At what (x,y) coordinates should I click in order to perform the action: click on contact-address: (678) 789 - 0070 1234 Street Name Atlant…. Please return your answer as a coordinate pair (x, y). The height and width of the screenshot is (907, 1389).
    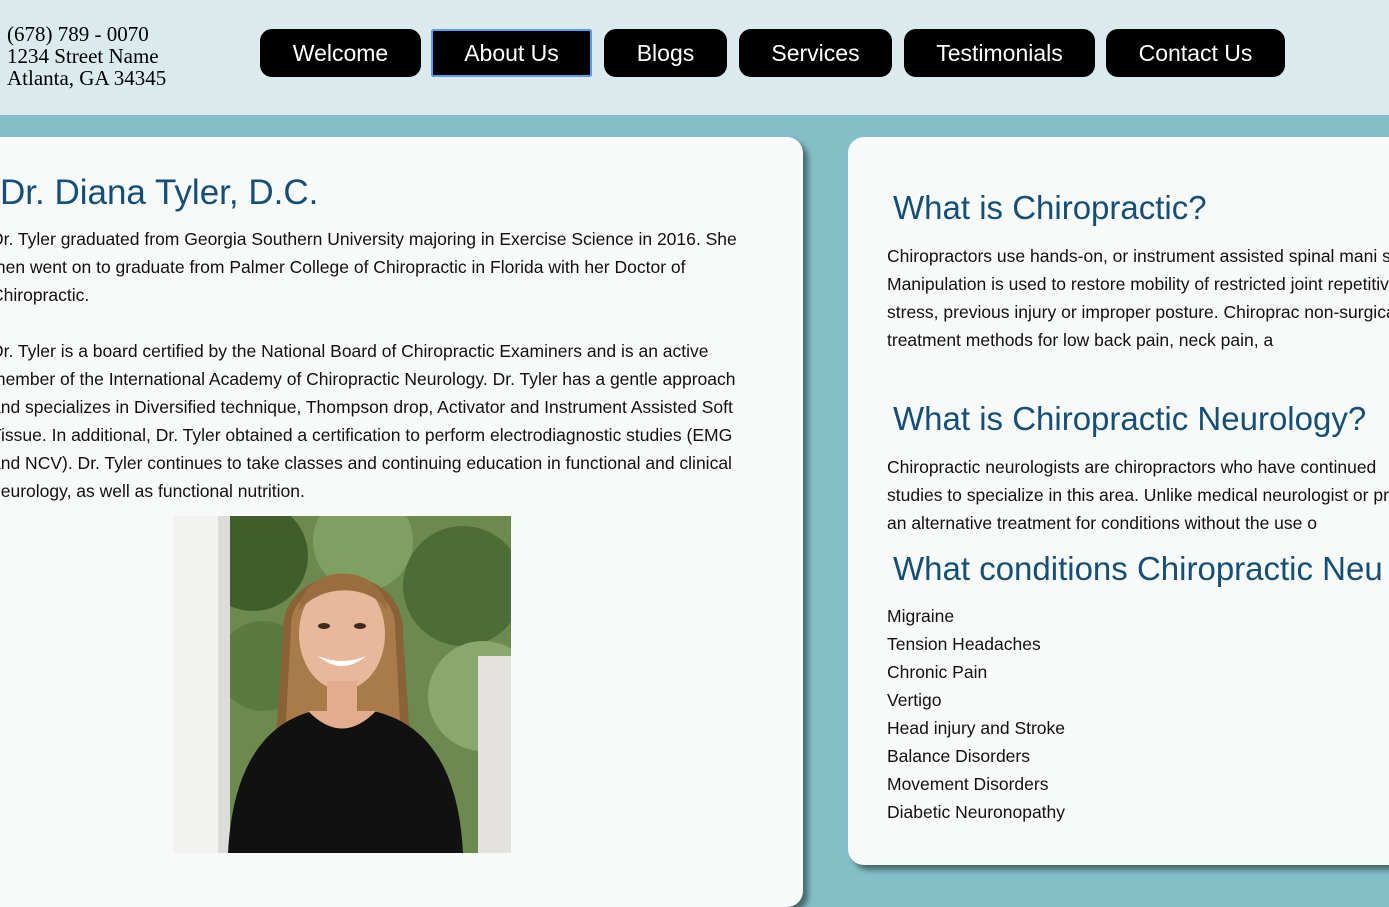
    Looking at the image, I should click on (86, 56).